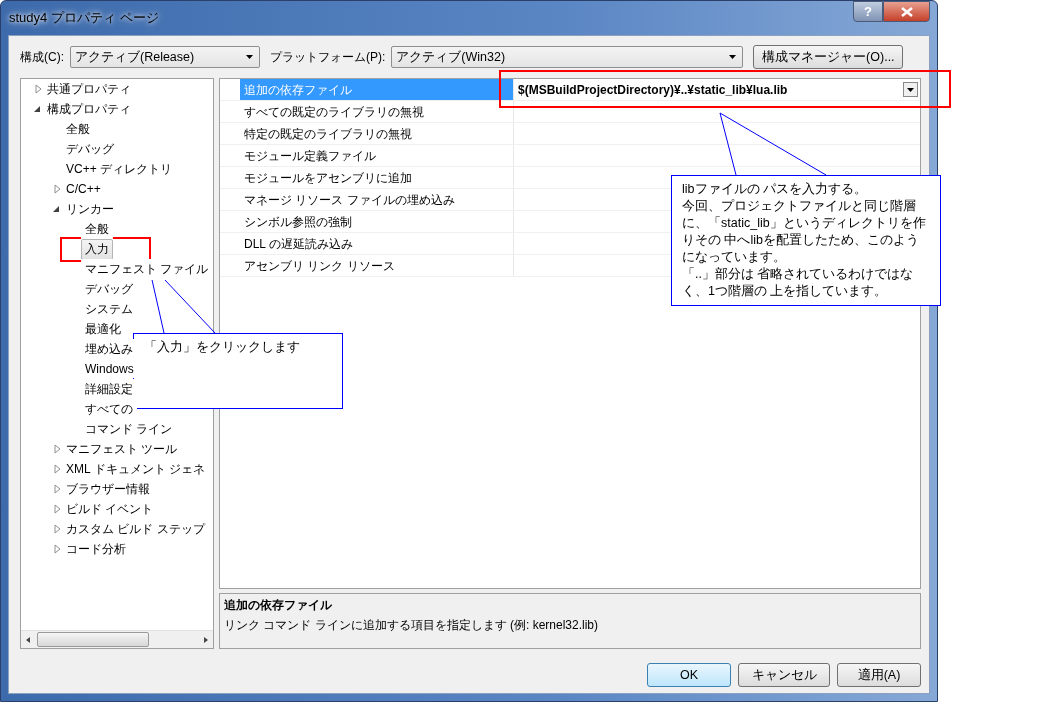  Describe the element at coordinates (689, 675) in the screenshot. I see `dialog-button: OK` at that location.